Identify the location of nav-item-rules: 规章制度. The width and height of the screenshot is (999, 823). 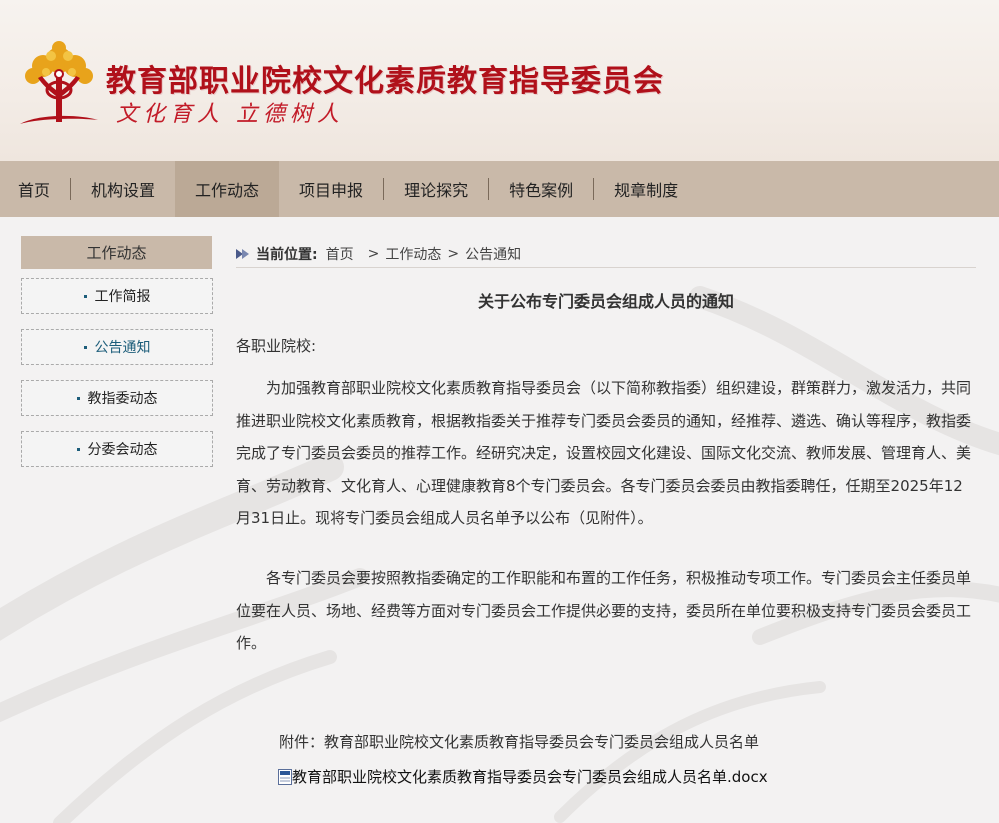
(646, 189).